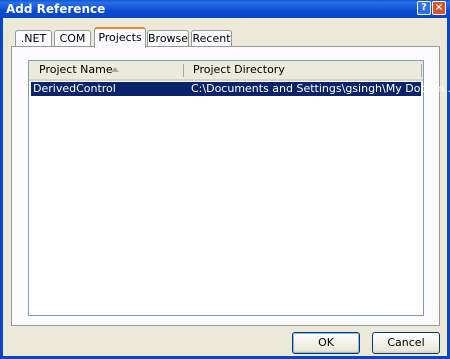  What do you see at coordinates (33, 38) in the screenshot?
I see `tab-dotnet: .NET` at bounding box center [33, 38].